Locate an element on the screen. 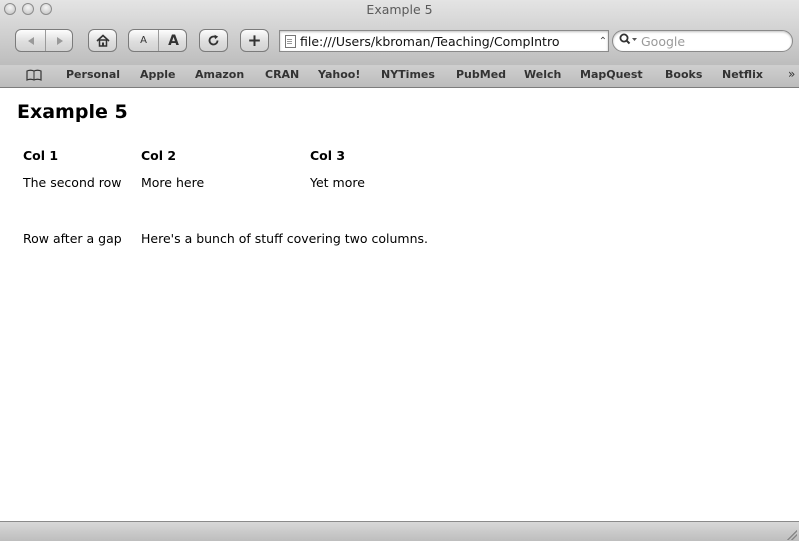  forward-button is located at coordinates (60, 40).